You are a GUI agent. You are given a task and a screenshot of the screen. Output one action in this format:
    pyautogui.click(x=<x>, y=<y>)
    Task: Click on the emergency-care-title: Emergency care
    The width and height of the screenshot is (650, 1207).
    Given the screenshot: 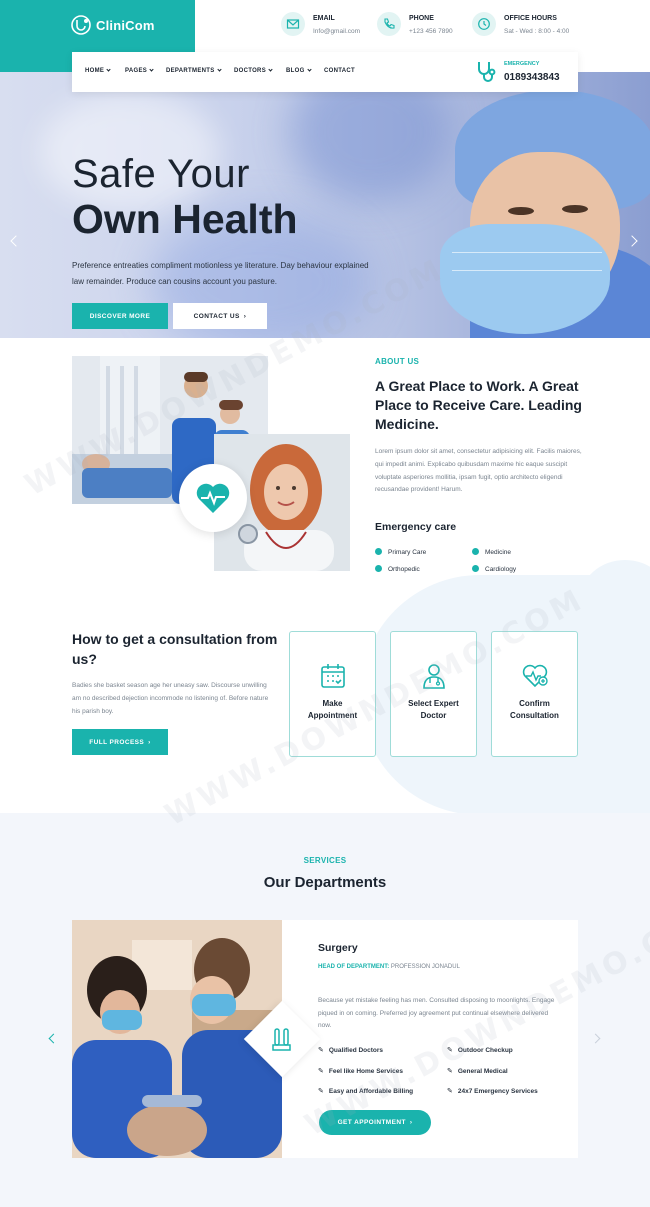 What is the action you would take?
    pyautogui.click(x=416, y=527)
    